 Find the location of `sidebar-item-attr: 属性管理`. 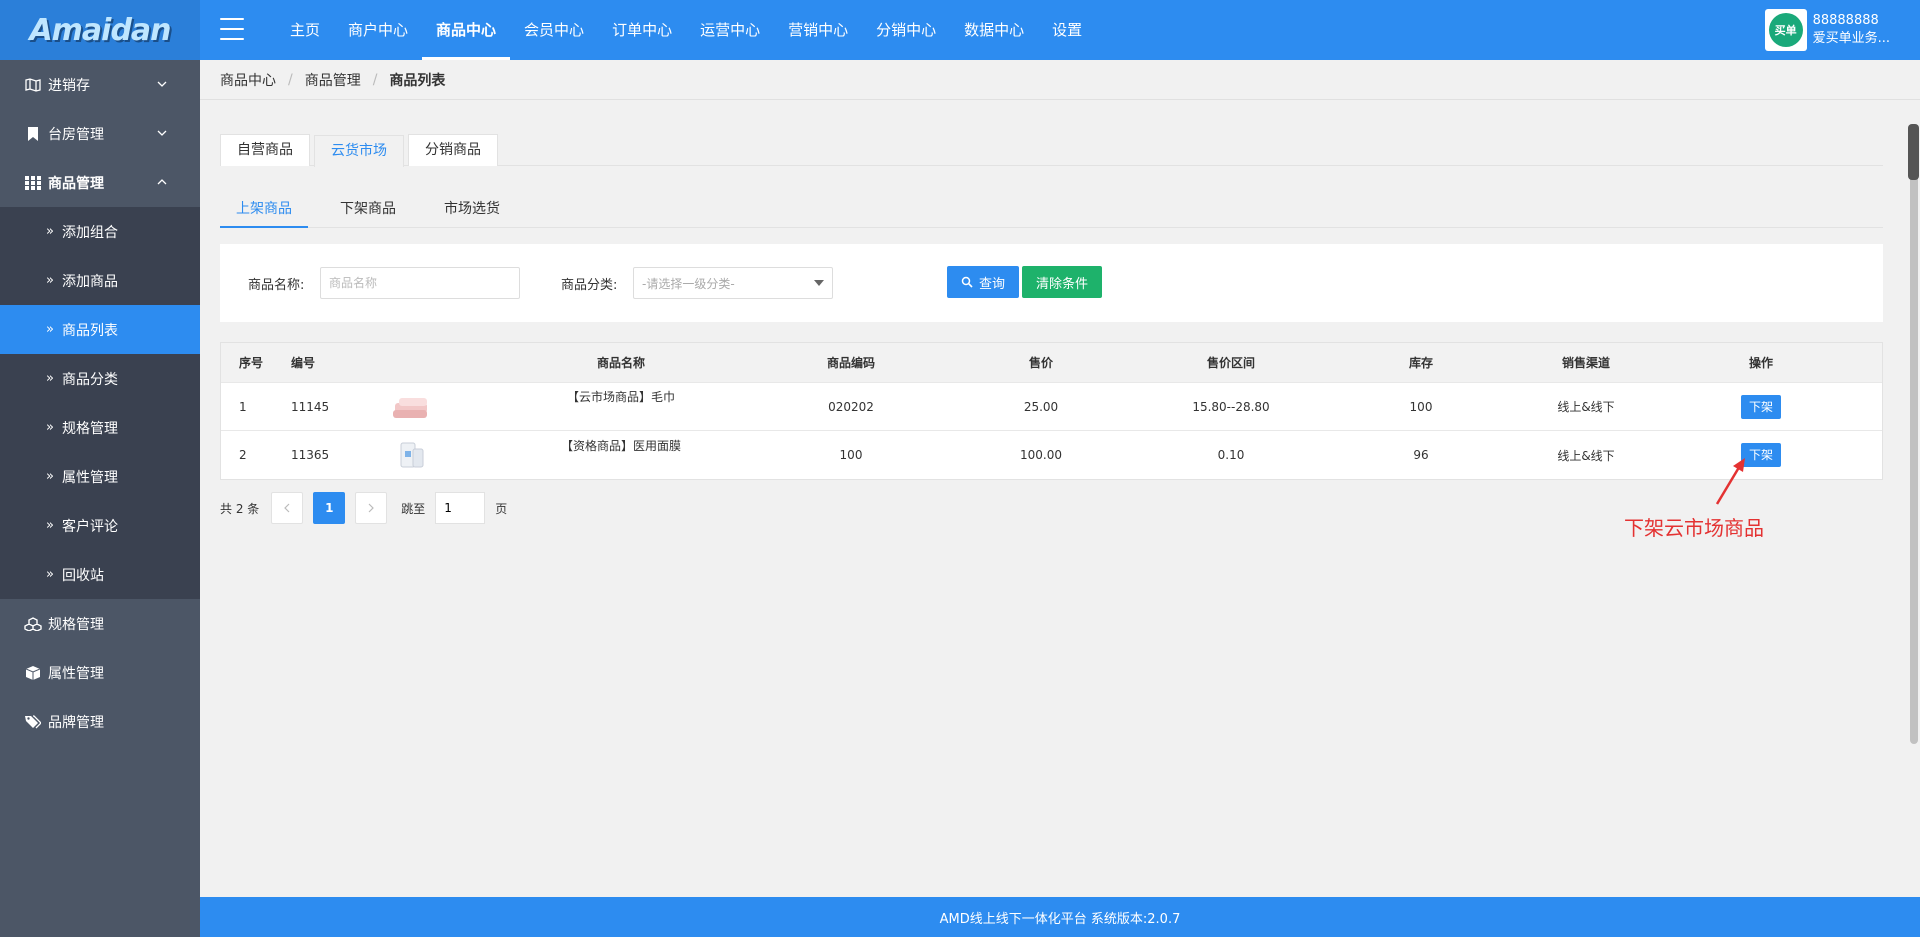

sidebar-item-attr: 属性管理 is located at coordinates (100, 672).